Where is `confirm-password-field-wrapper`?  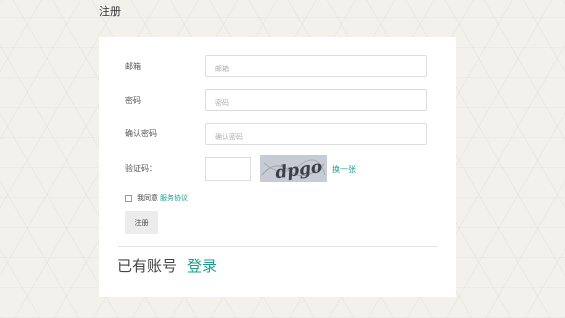 confirm-password-field-wrapper is located at coordinates (316, 135).